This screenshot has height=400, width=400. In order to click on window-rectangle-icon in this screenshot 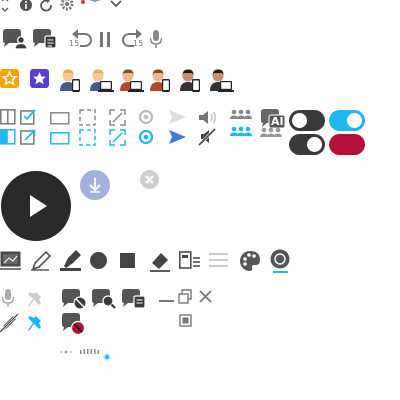, I will do `click(60, 119)`.